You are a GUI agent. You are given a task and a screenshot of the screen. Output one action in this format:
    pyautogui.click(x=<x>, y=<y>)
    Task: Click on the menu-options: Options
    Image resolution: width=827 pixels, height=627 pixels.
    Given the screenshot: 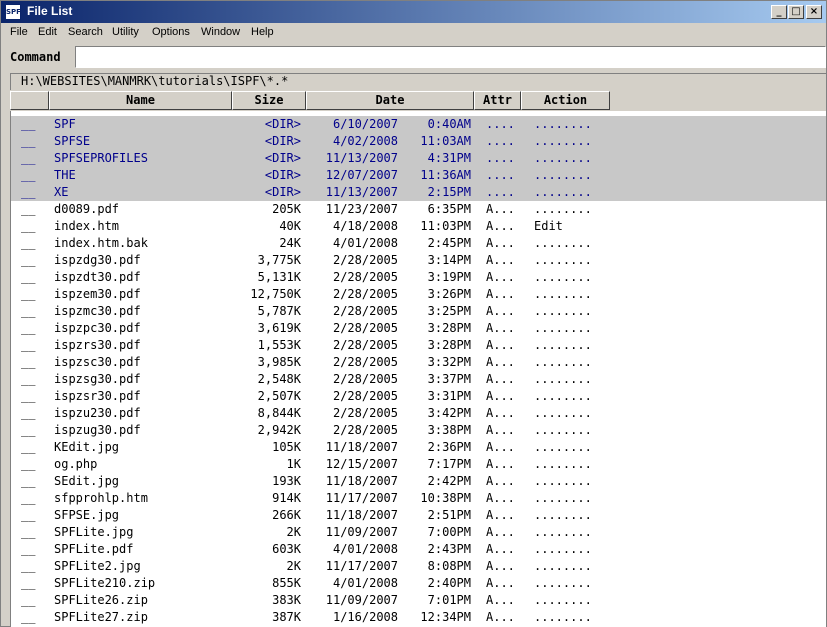 What is the action you would take?
    pyautogui.click(x=171, y=32)
    